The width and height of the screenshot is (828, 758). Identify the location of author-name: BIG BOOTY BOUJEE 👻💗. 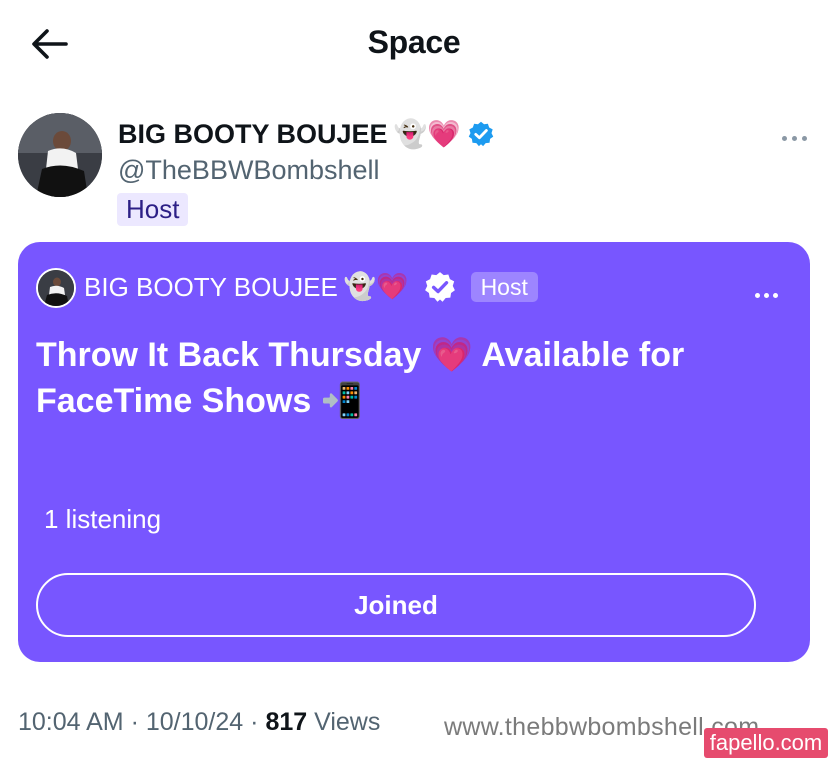
(306, 134).